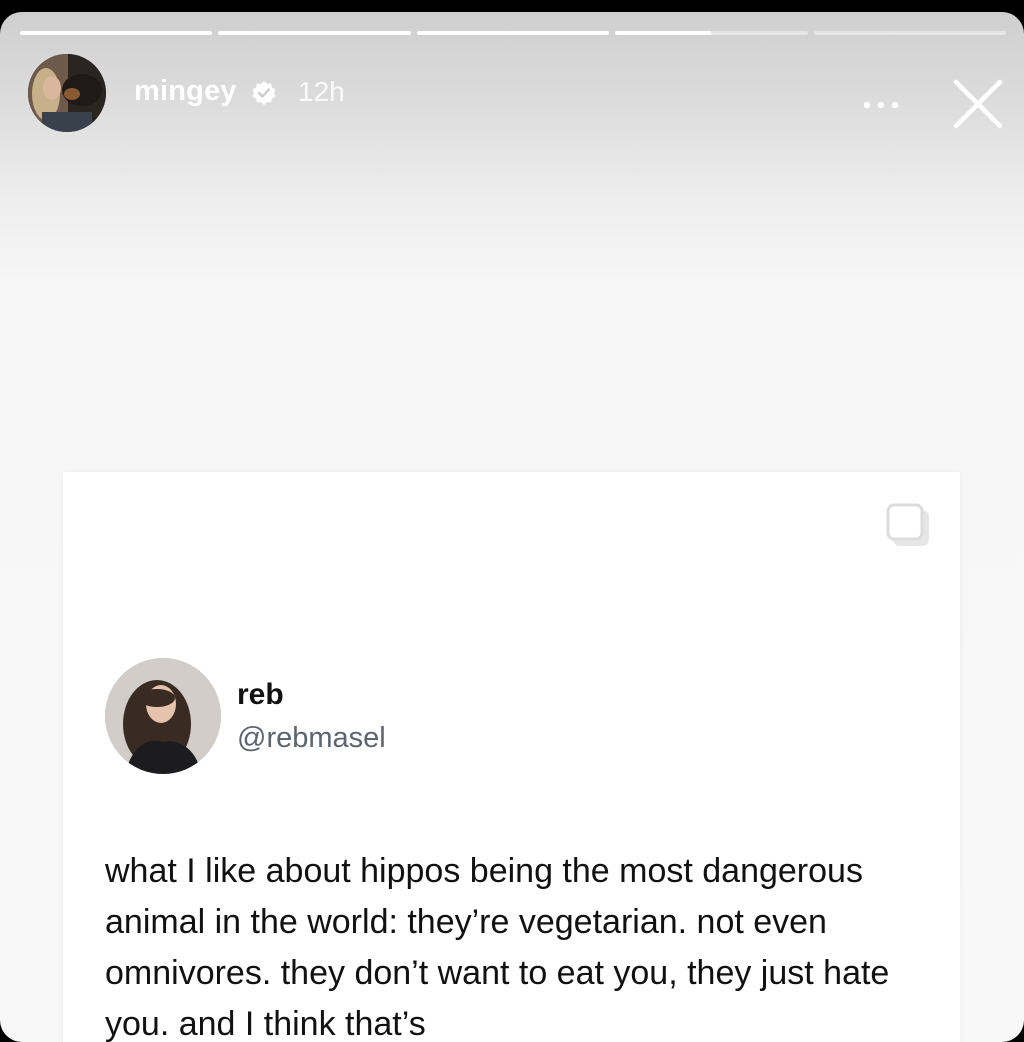 This screenshot has height=1042, width=1024. I want to click on story-timestamp: 12h, so click(321, 91).